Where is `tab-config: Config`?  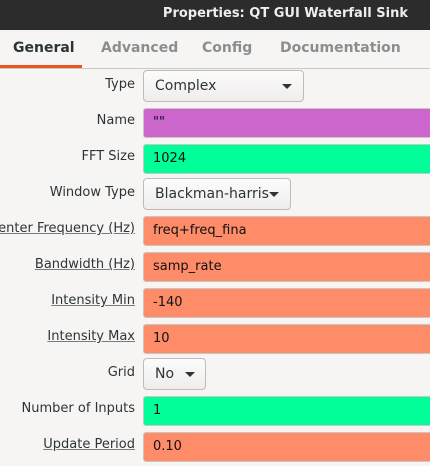
tab-config: Config is located at coordinates (227, 48).